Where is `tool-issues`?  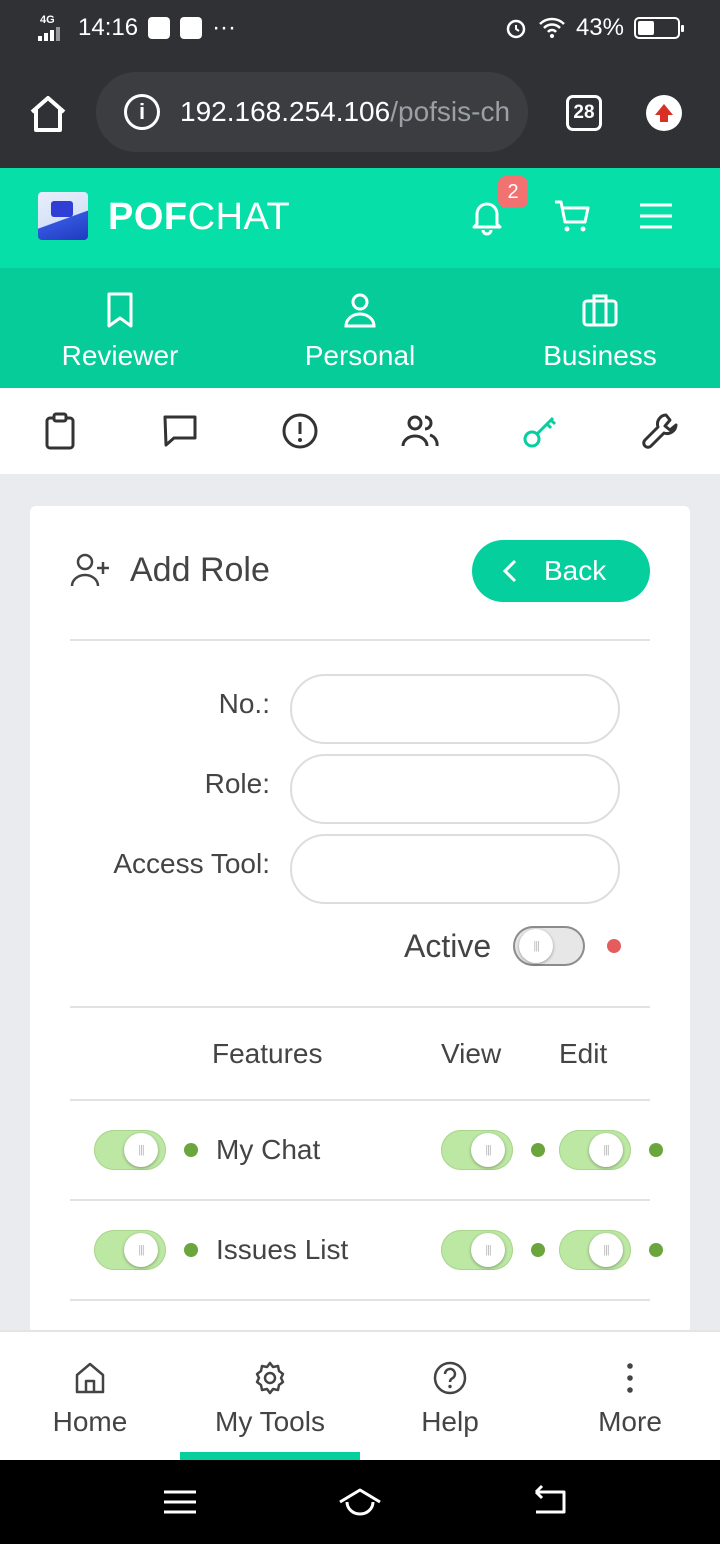
tool-issues is located at coordinates (300, 431).